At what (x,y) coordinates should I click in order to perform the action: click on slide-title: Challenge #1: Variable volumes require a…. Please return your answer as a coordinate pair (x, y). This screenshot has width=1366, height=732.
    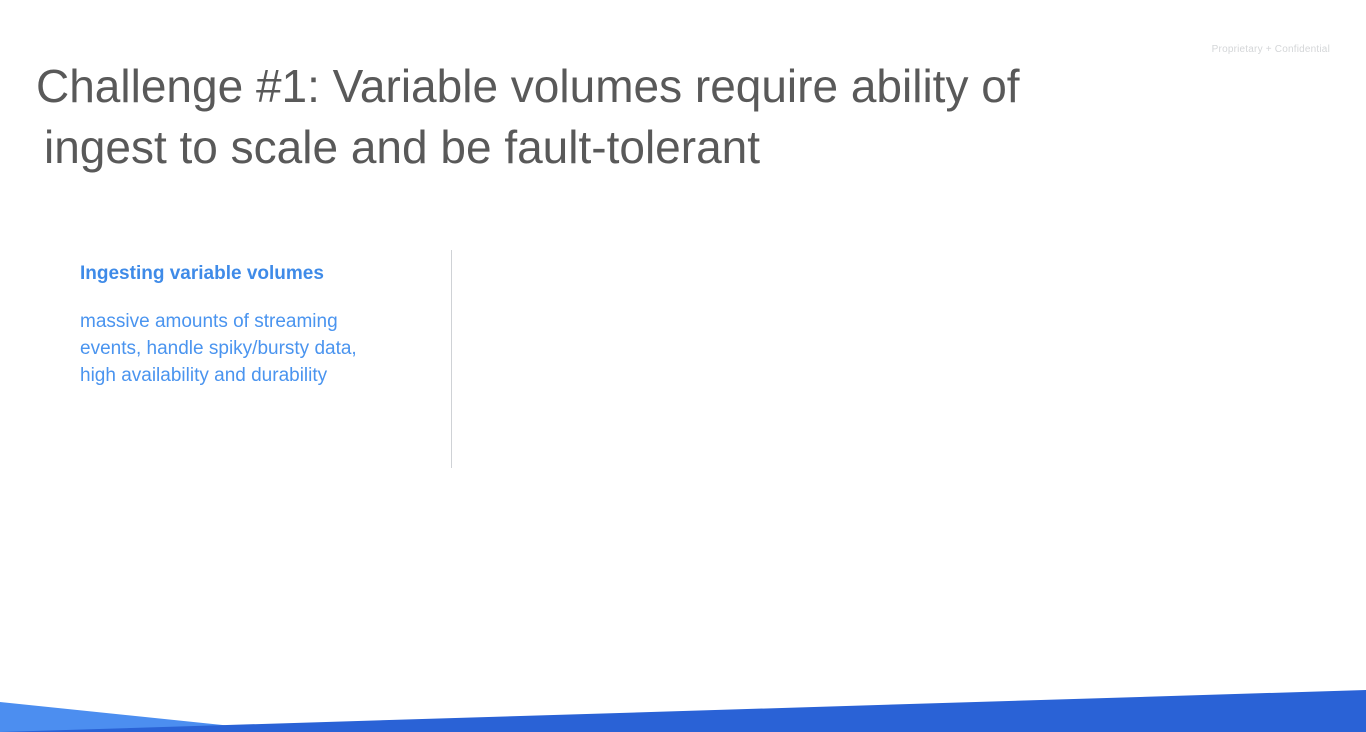
    Looking at the image, I should click on (606, 117).